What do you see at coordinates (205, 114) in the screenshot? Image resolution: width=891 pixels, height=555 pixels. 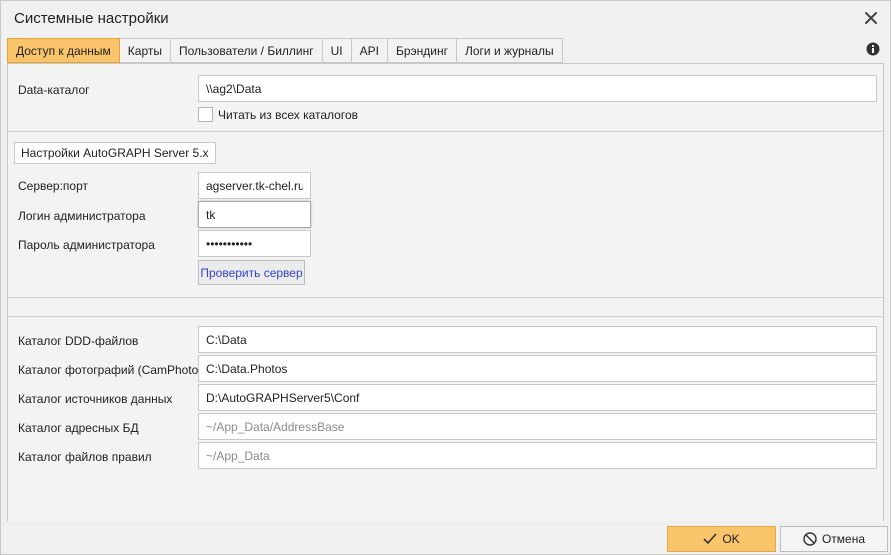 I see `read-all-checkbox` at bounding box center [205, 114].